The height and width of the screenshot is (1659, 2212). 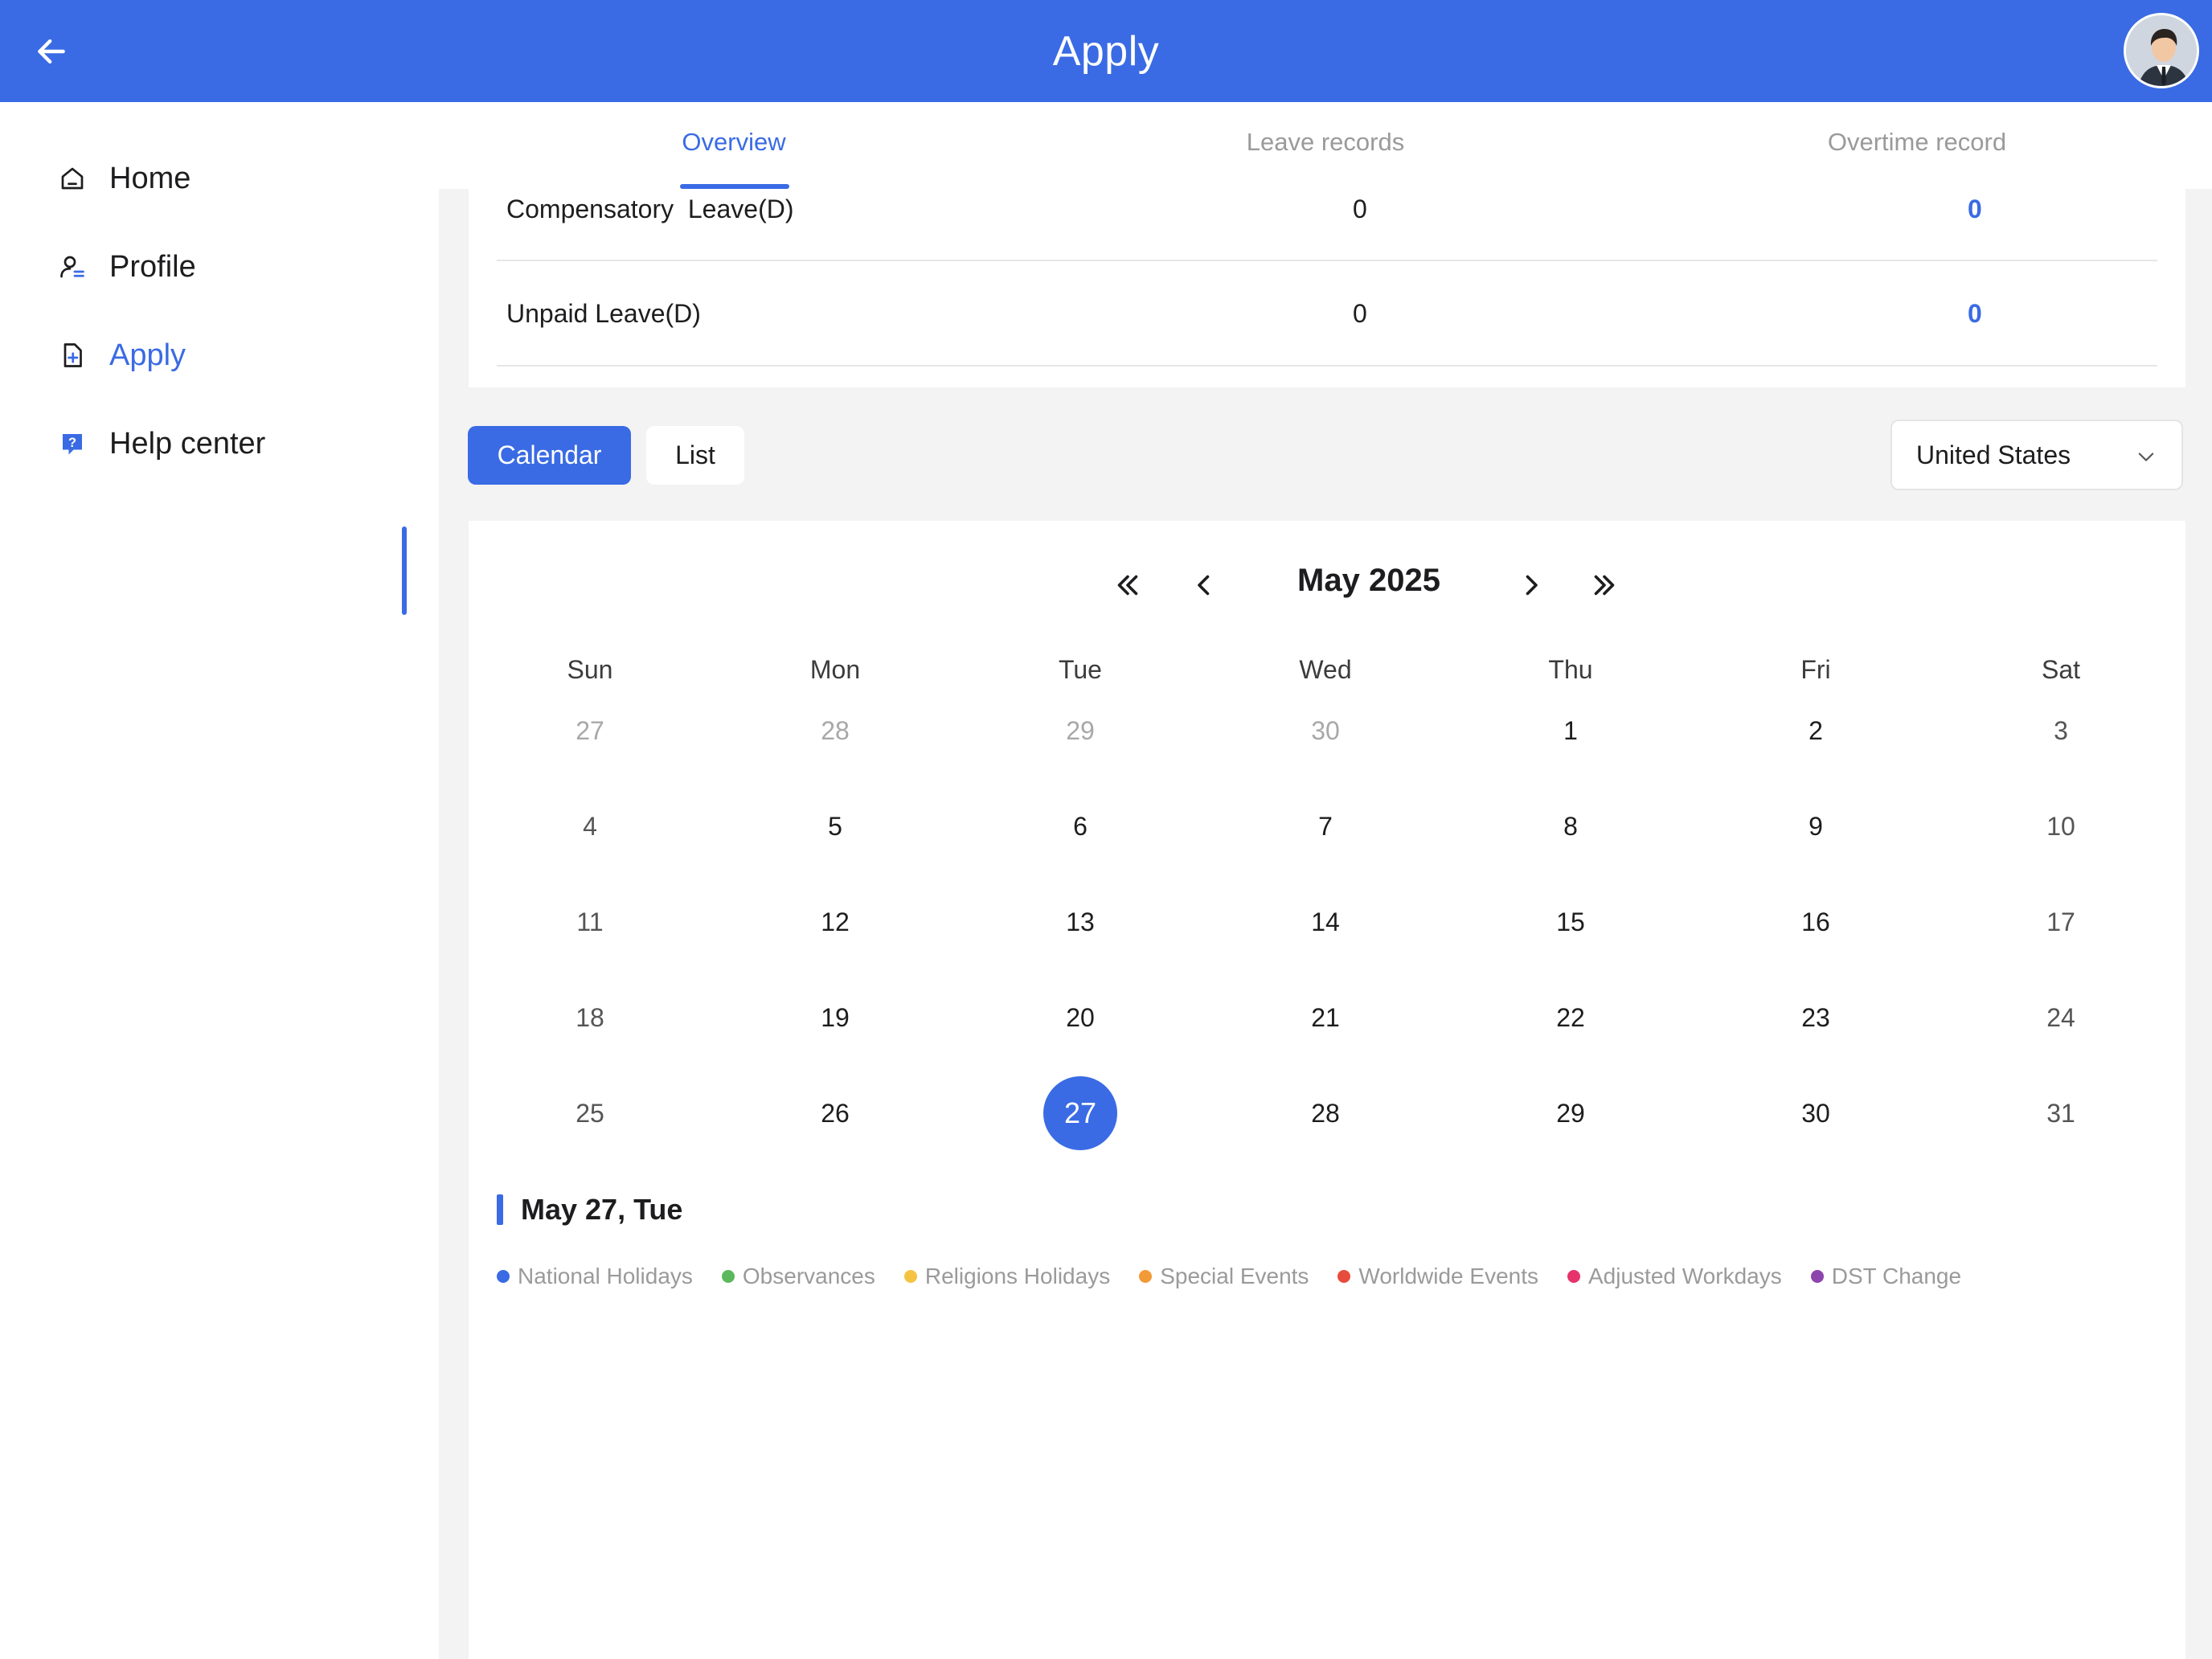 I want to click on tab-leave-records: Leave records, so click(x=1325, y=142).